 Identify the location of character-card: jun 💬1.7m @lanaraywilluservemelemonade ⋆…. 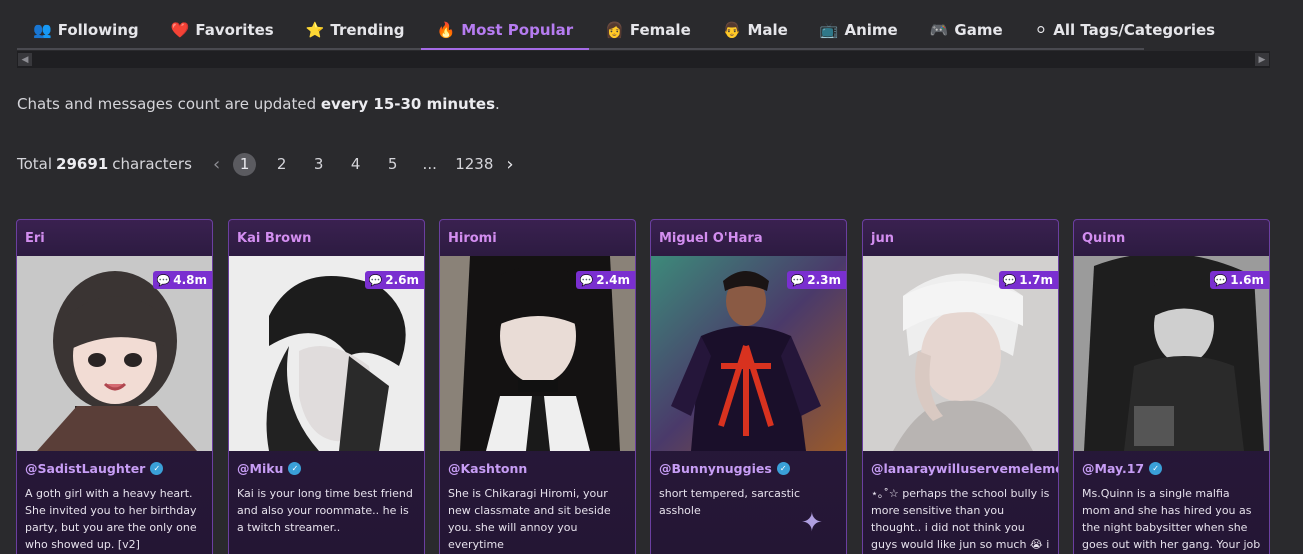
(960, 386).